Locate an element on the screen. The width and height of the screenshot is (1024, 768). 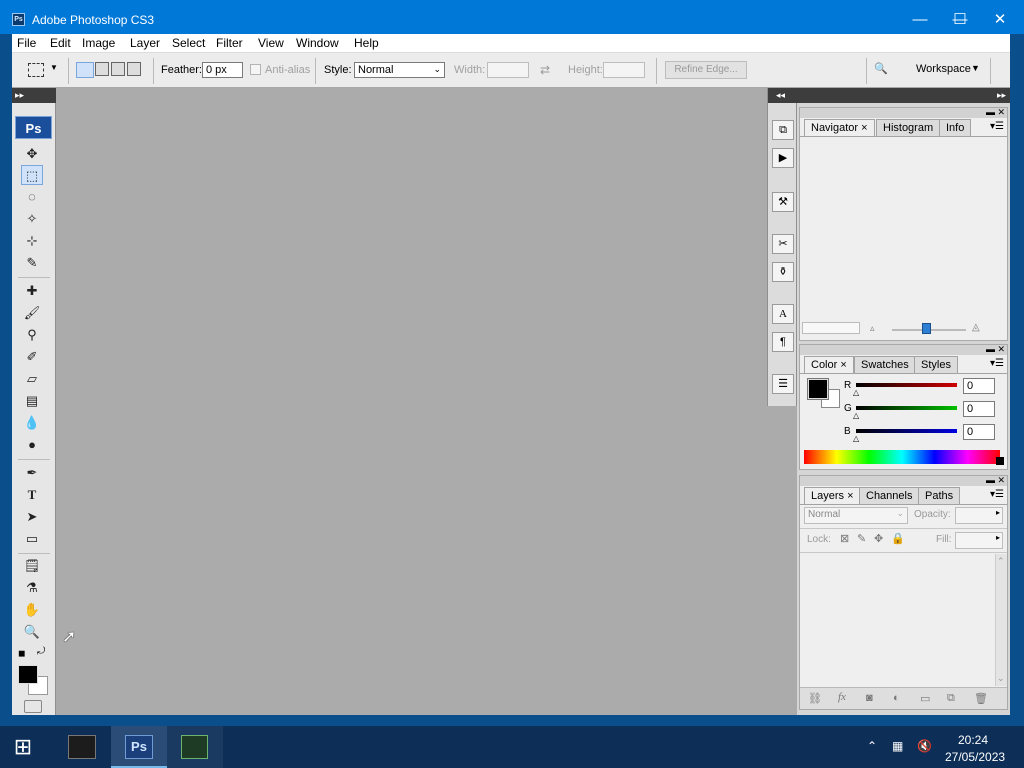
menu-edit: Edit is located at coordinates (60, 43).